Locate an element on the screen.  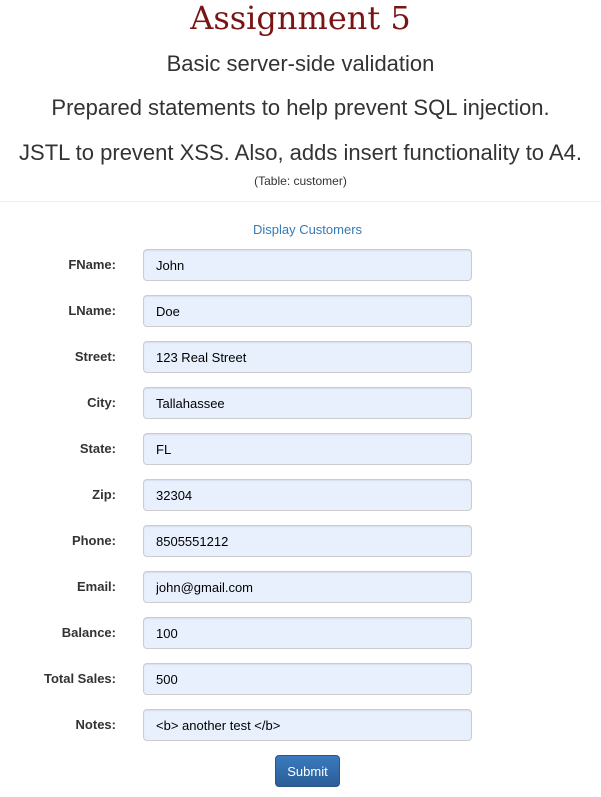
form-row-city: City: is located at coordinates (300, 403).